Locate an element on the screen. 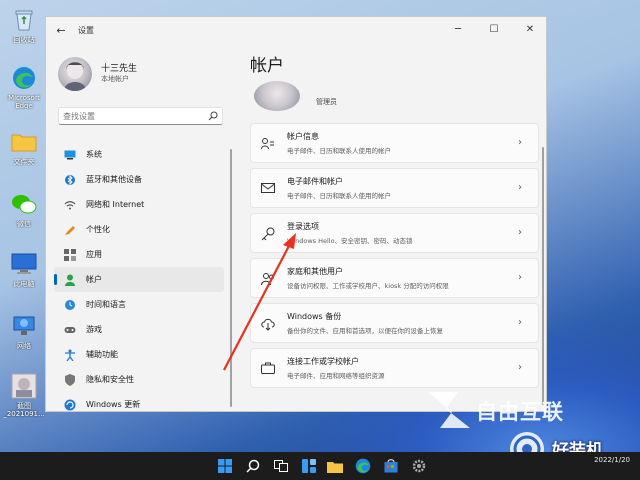 This screenshot has height=480, width=640. minimize-button: ─ is located at coordinates (458, 29).